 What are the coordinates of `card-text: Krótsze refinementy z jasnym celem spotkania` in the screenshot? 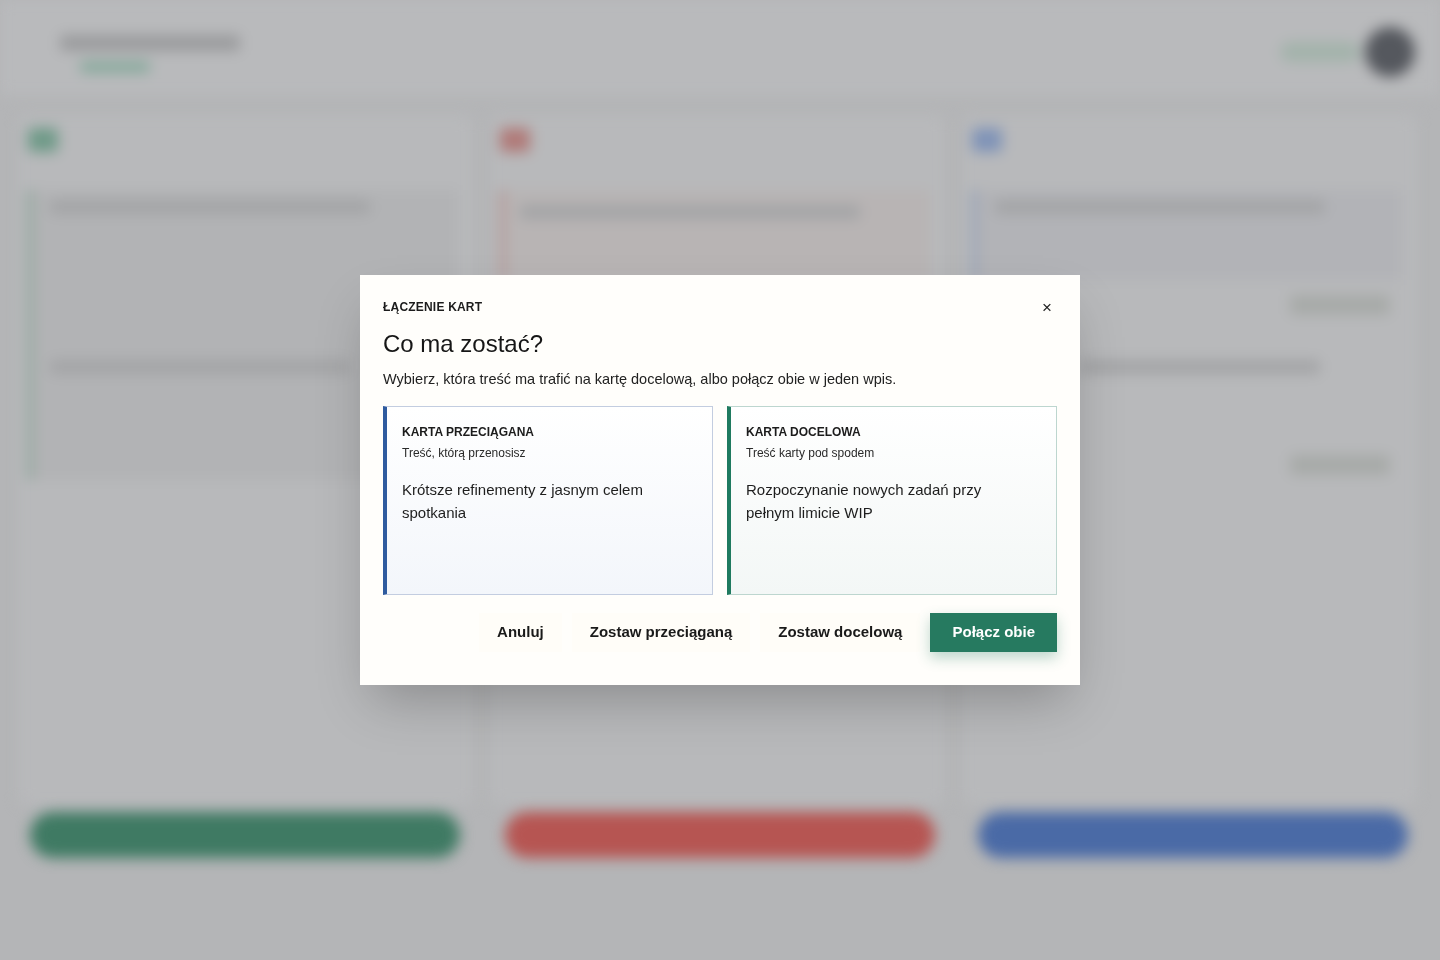 It's located at (523, 501).